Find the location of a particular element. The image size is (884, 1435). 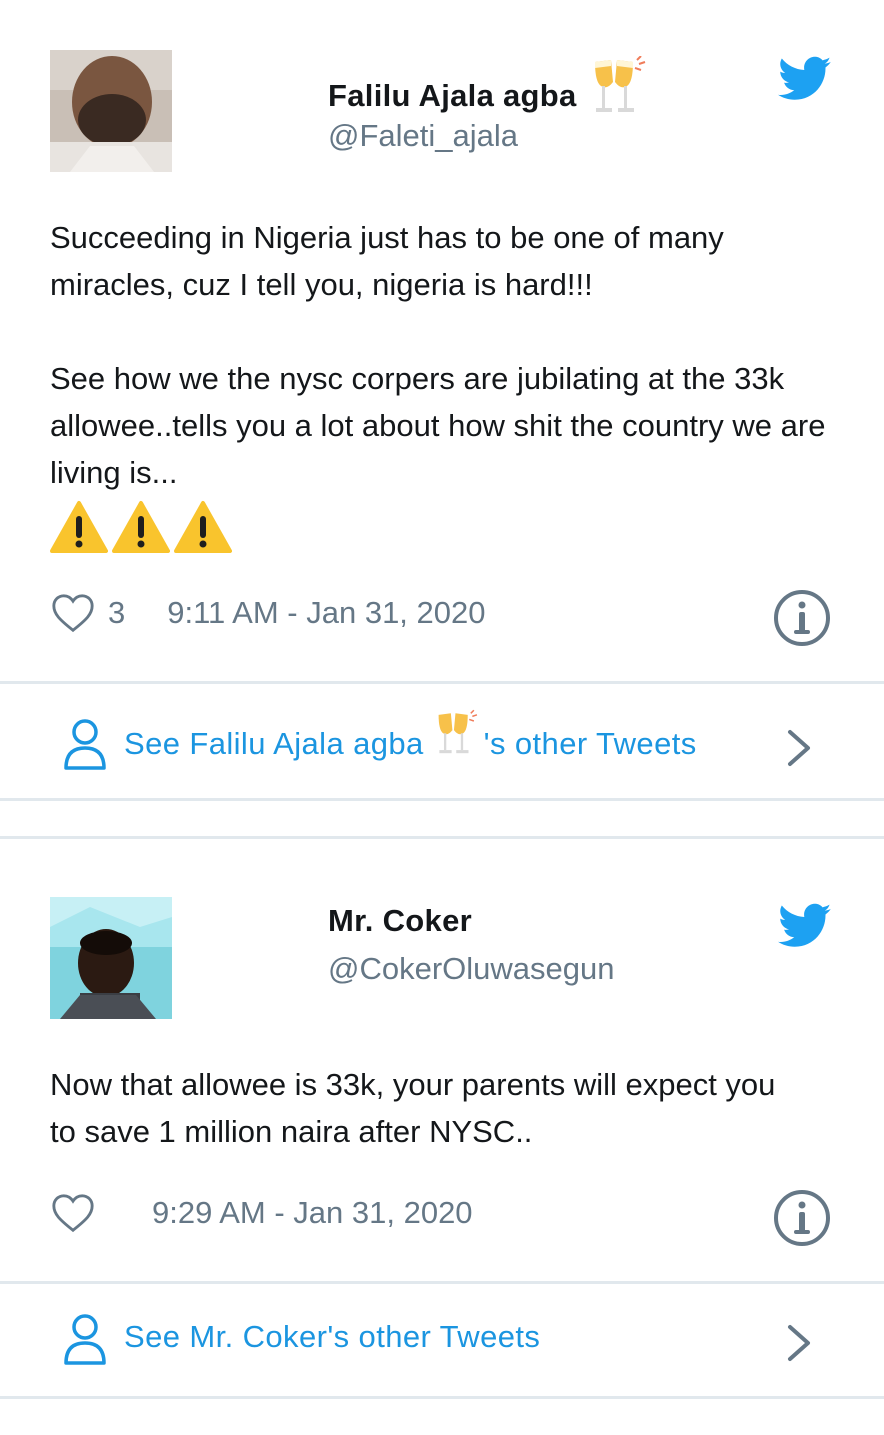

see-other-tweets-label: See Falilu Ajala agba 's other Tweets is located at coordinates (410, 738).